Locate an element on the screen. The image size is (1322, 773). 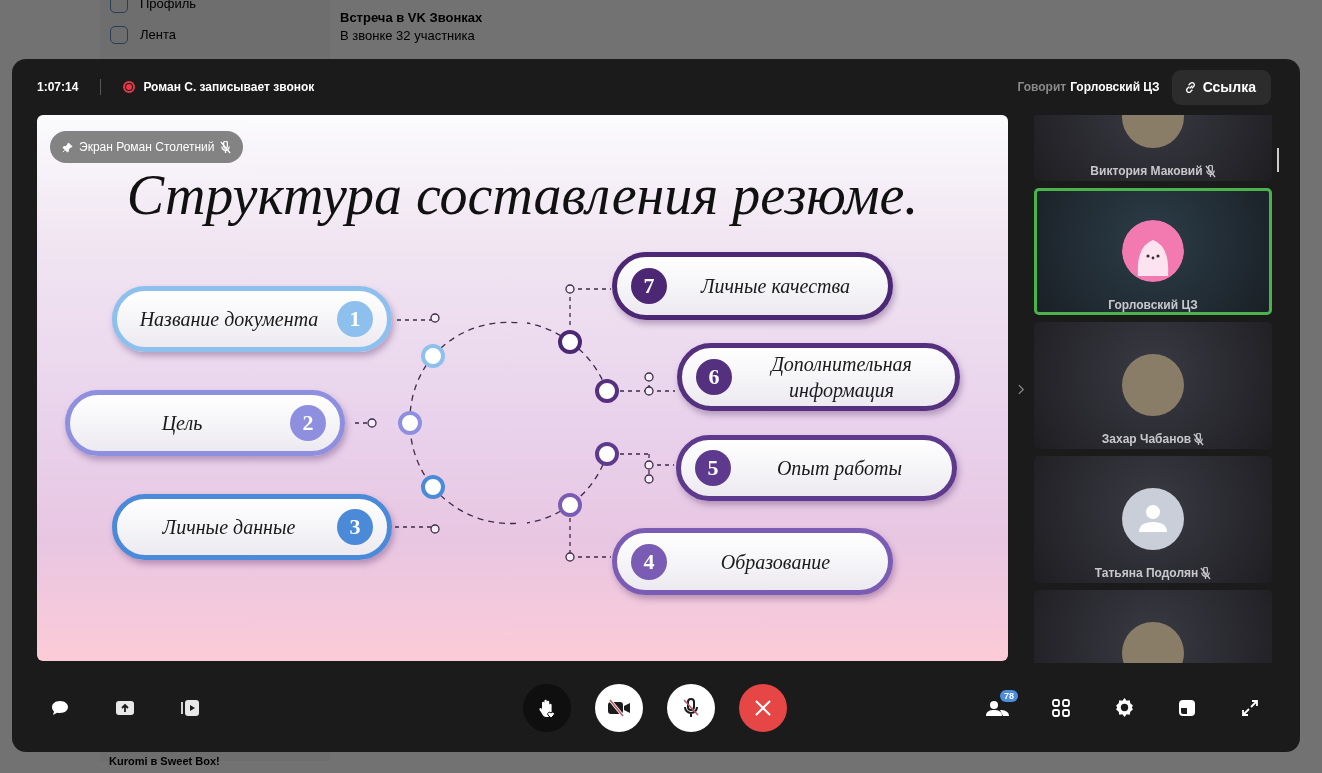
number-badge: 3 is located at coordinates (355, 527).